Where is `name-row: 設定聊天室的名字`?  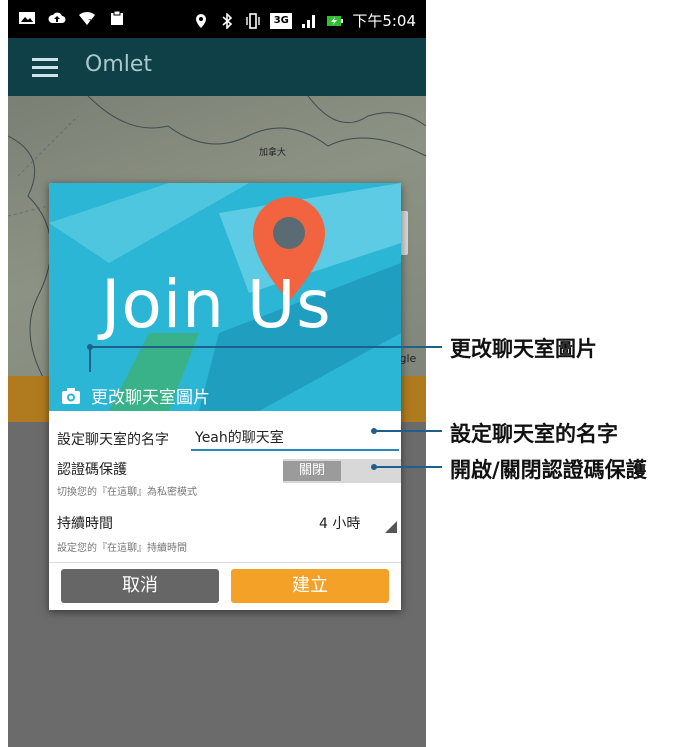 name-row: 設定聊天室的名字 is located at coordinates (228, 439).